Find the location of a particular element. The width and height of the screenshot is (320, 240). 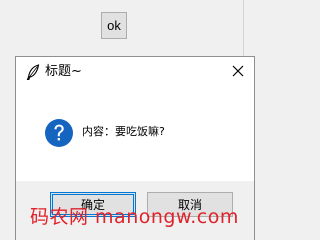

window-edge-line is located at coordinates (243, 28).